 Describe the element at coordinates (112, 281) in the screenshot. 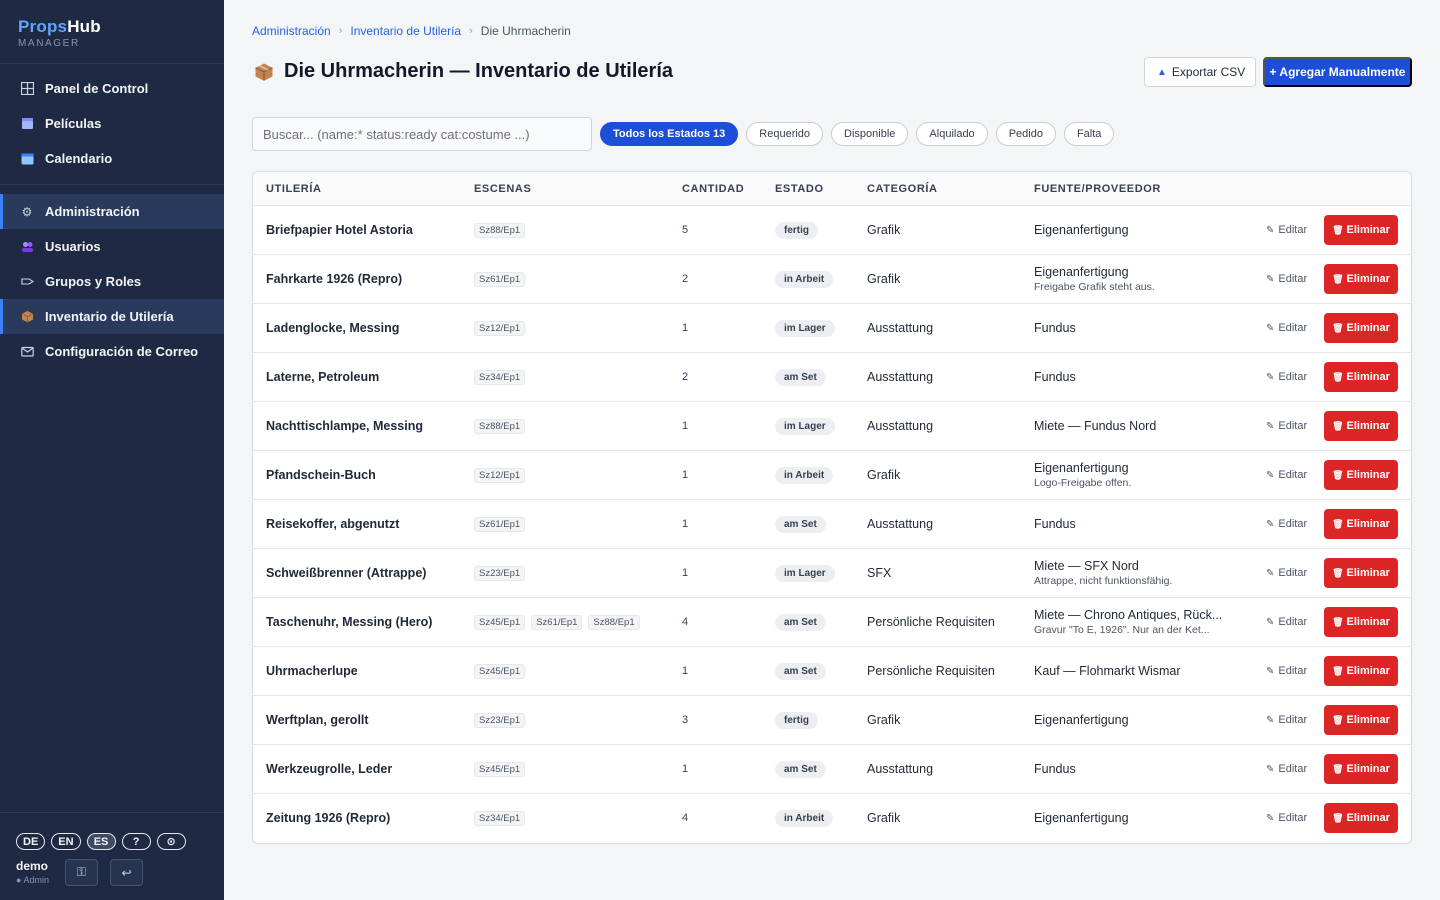

I see `nav-item-groups-roles: Grupos y Roles` at that location.